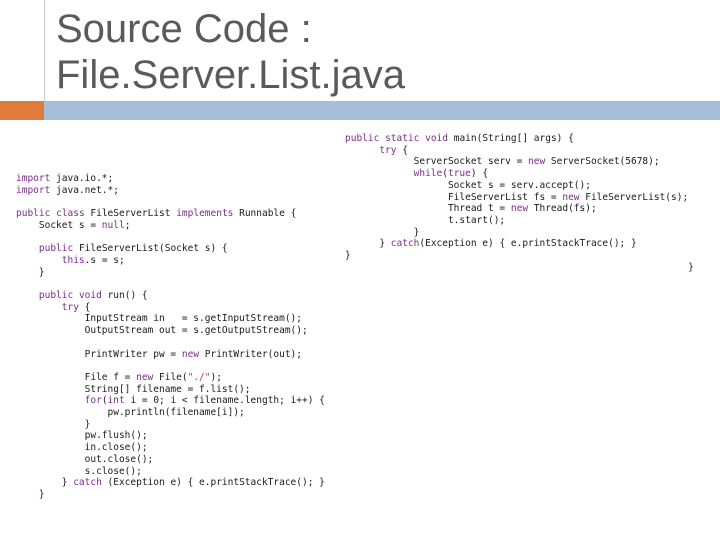 This screenshot has height=540, width=720. I want to click on code-line: OutputStream out = s.getOutputStream();, so click(162, 331).